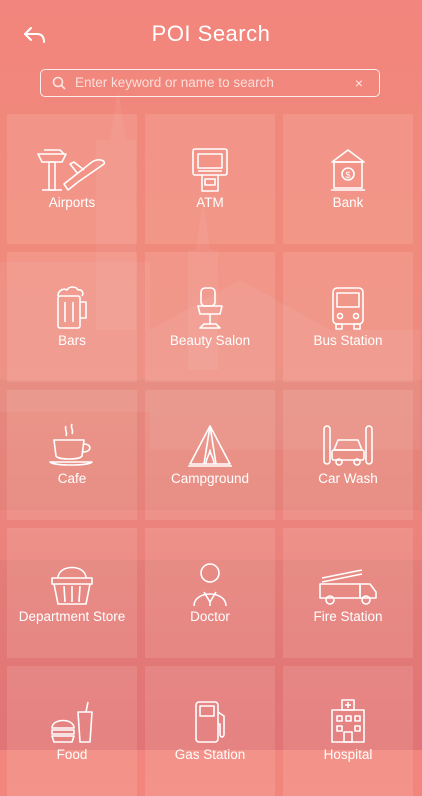 The width and height of the screenshot is (422, 796). I want to click on doctor-icon, so click(210, 585).